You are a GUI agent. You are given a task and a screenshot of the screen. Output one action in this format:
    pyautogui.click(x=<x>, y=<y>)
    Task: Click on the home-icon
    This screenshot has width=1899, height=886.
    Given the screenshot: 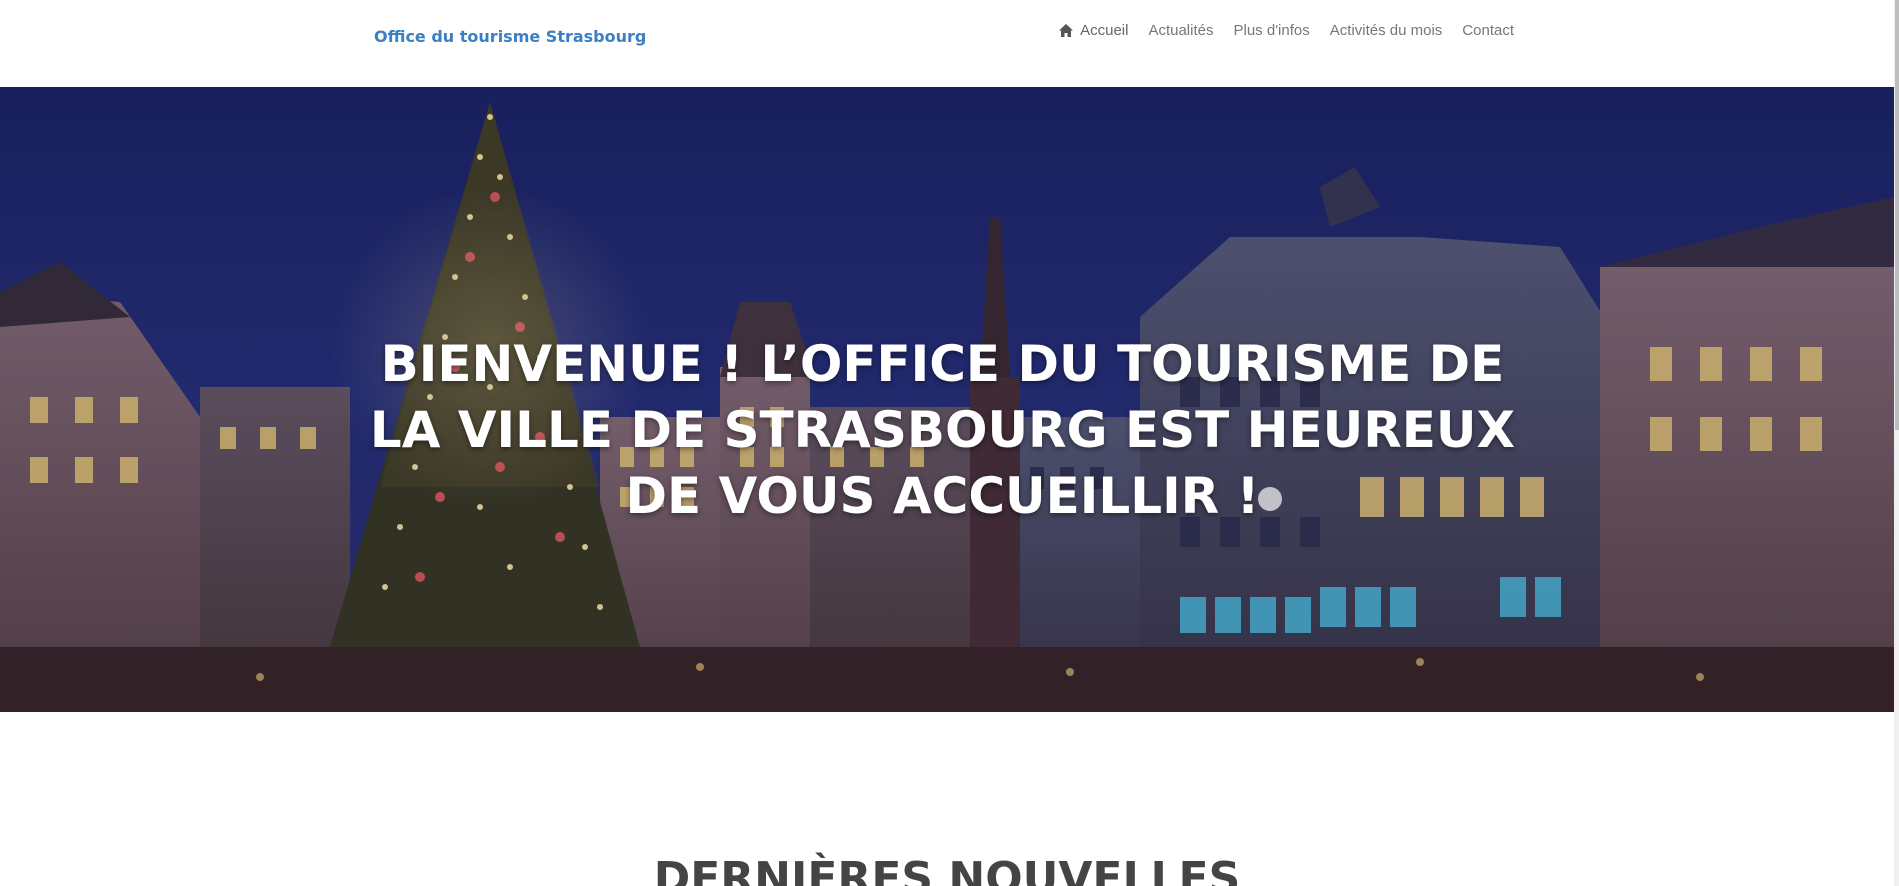 What is the action you would take?
    pyautogui.click(x=1066, y=30)
    